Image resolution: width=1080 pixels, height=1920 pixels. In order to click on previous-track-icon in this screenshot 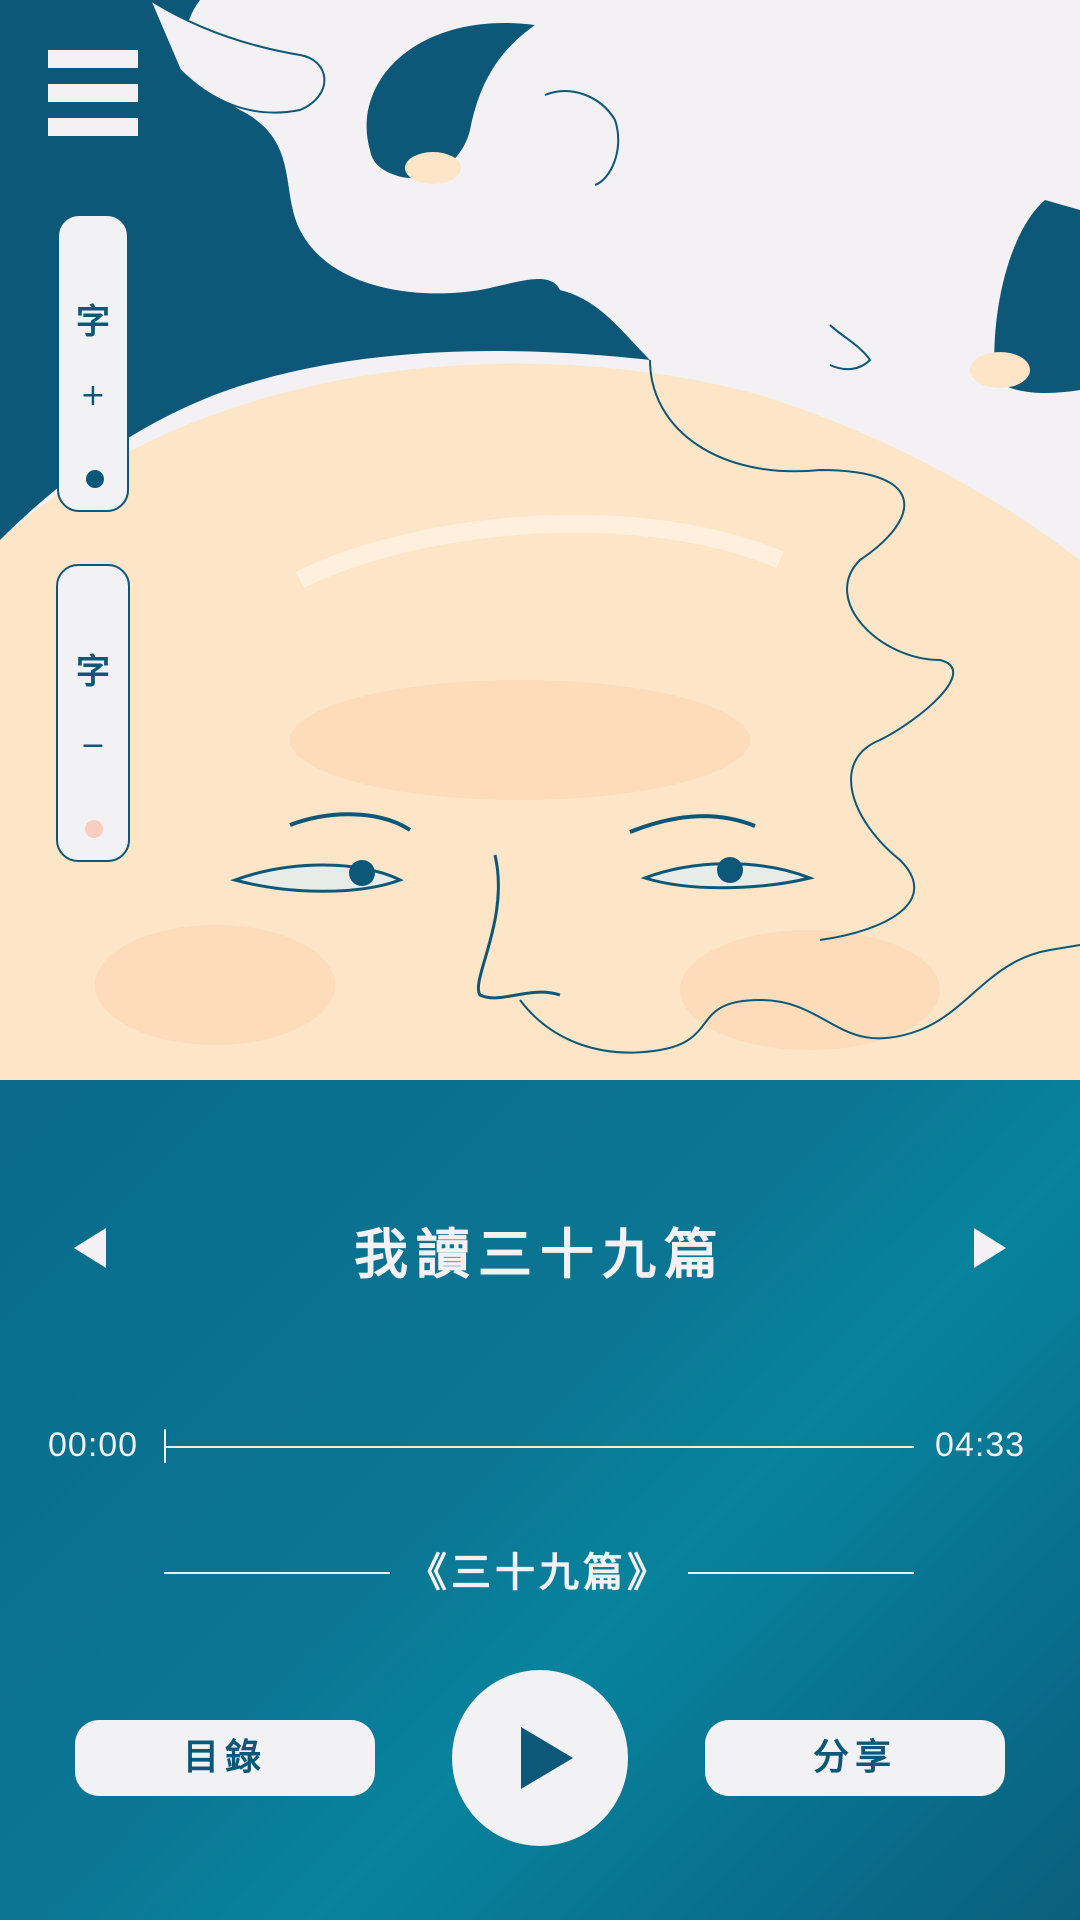, I will do `click(90, 1248)`.